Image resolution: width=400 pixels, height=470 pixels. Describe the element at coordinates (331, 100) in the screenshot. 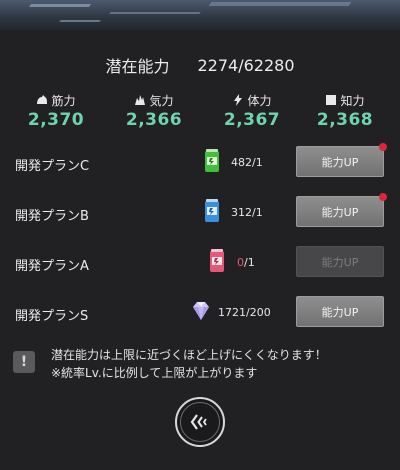

I see `square-icon` at that location.